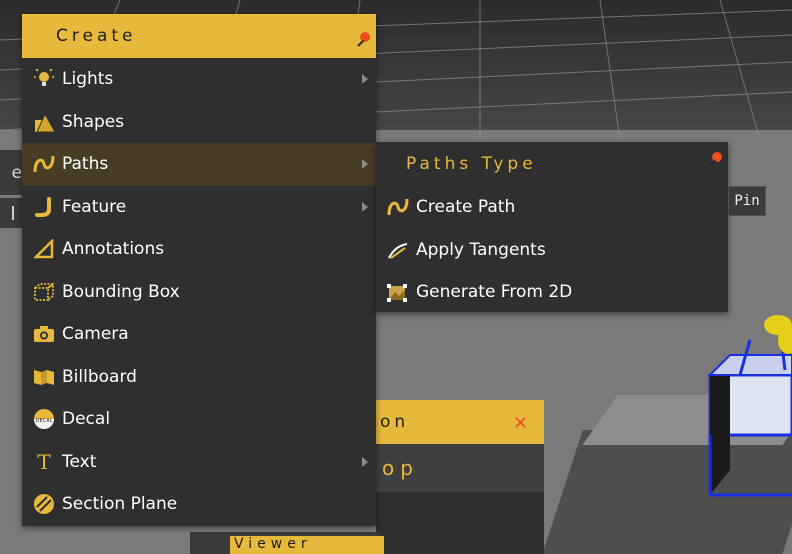  What do you see at coordinates (471, 164) in the screenshot?
I see `paths-type-title: Paths Type` at bounding box center [471, 164].